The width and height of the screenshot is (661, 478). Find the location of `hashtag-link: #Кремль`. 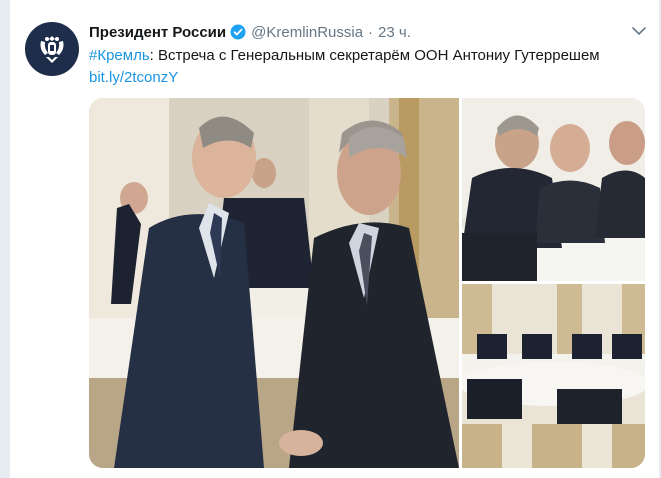

hashtag-link: #Кремль is located at coordinates (119, 55).